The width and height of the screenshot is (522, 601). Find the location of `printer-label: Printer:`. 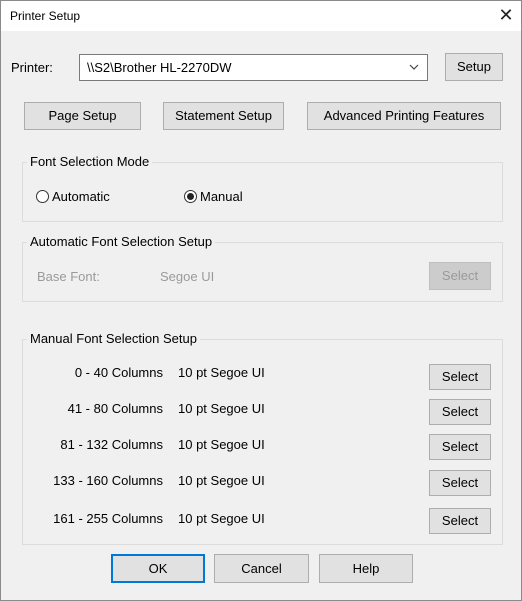

printer-label: Printer: is located at coordinates (32, 67).